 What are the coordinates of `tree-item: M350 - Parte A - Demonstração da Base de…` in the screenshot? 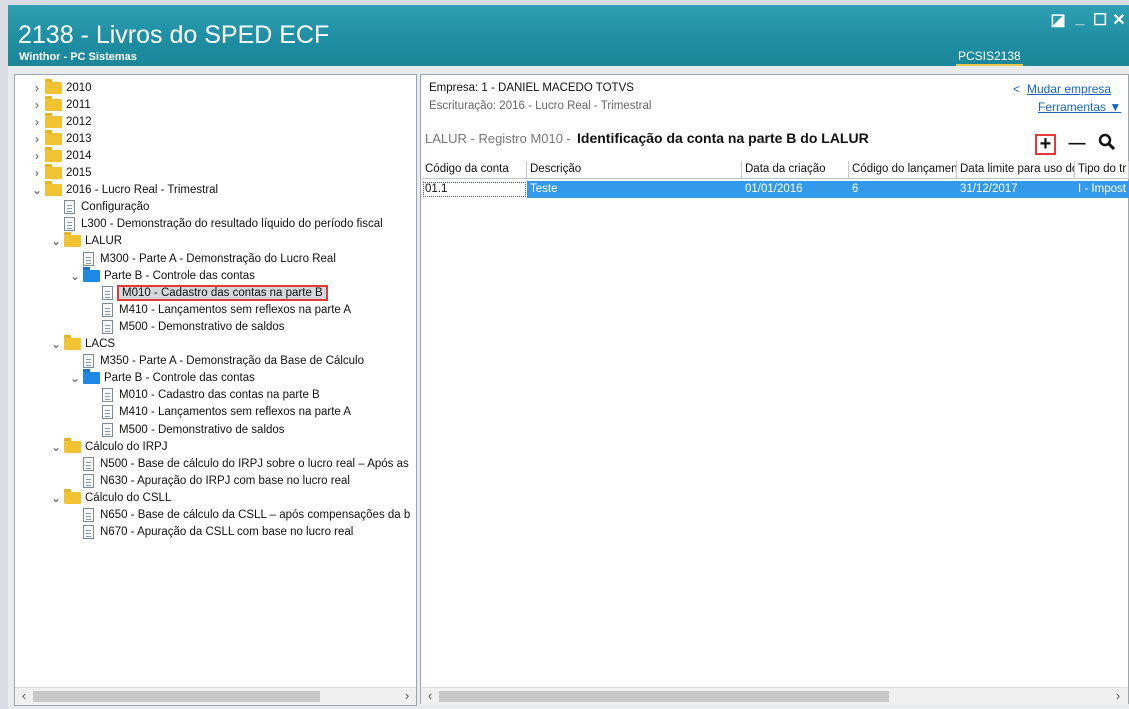 It's located at (216, 361).